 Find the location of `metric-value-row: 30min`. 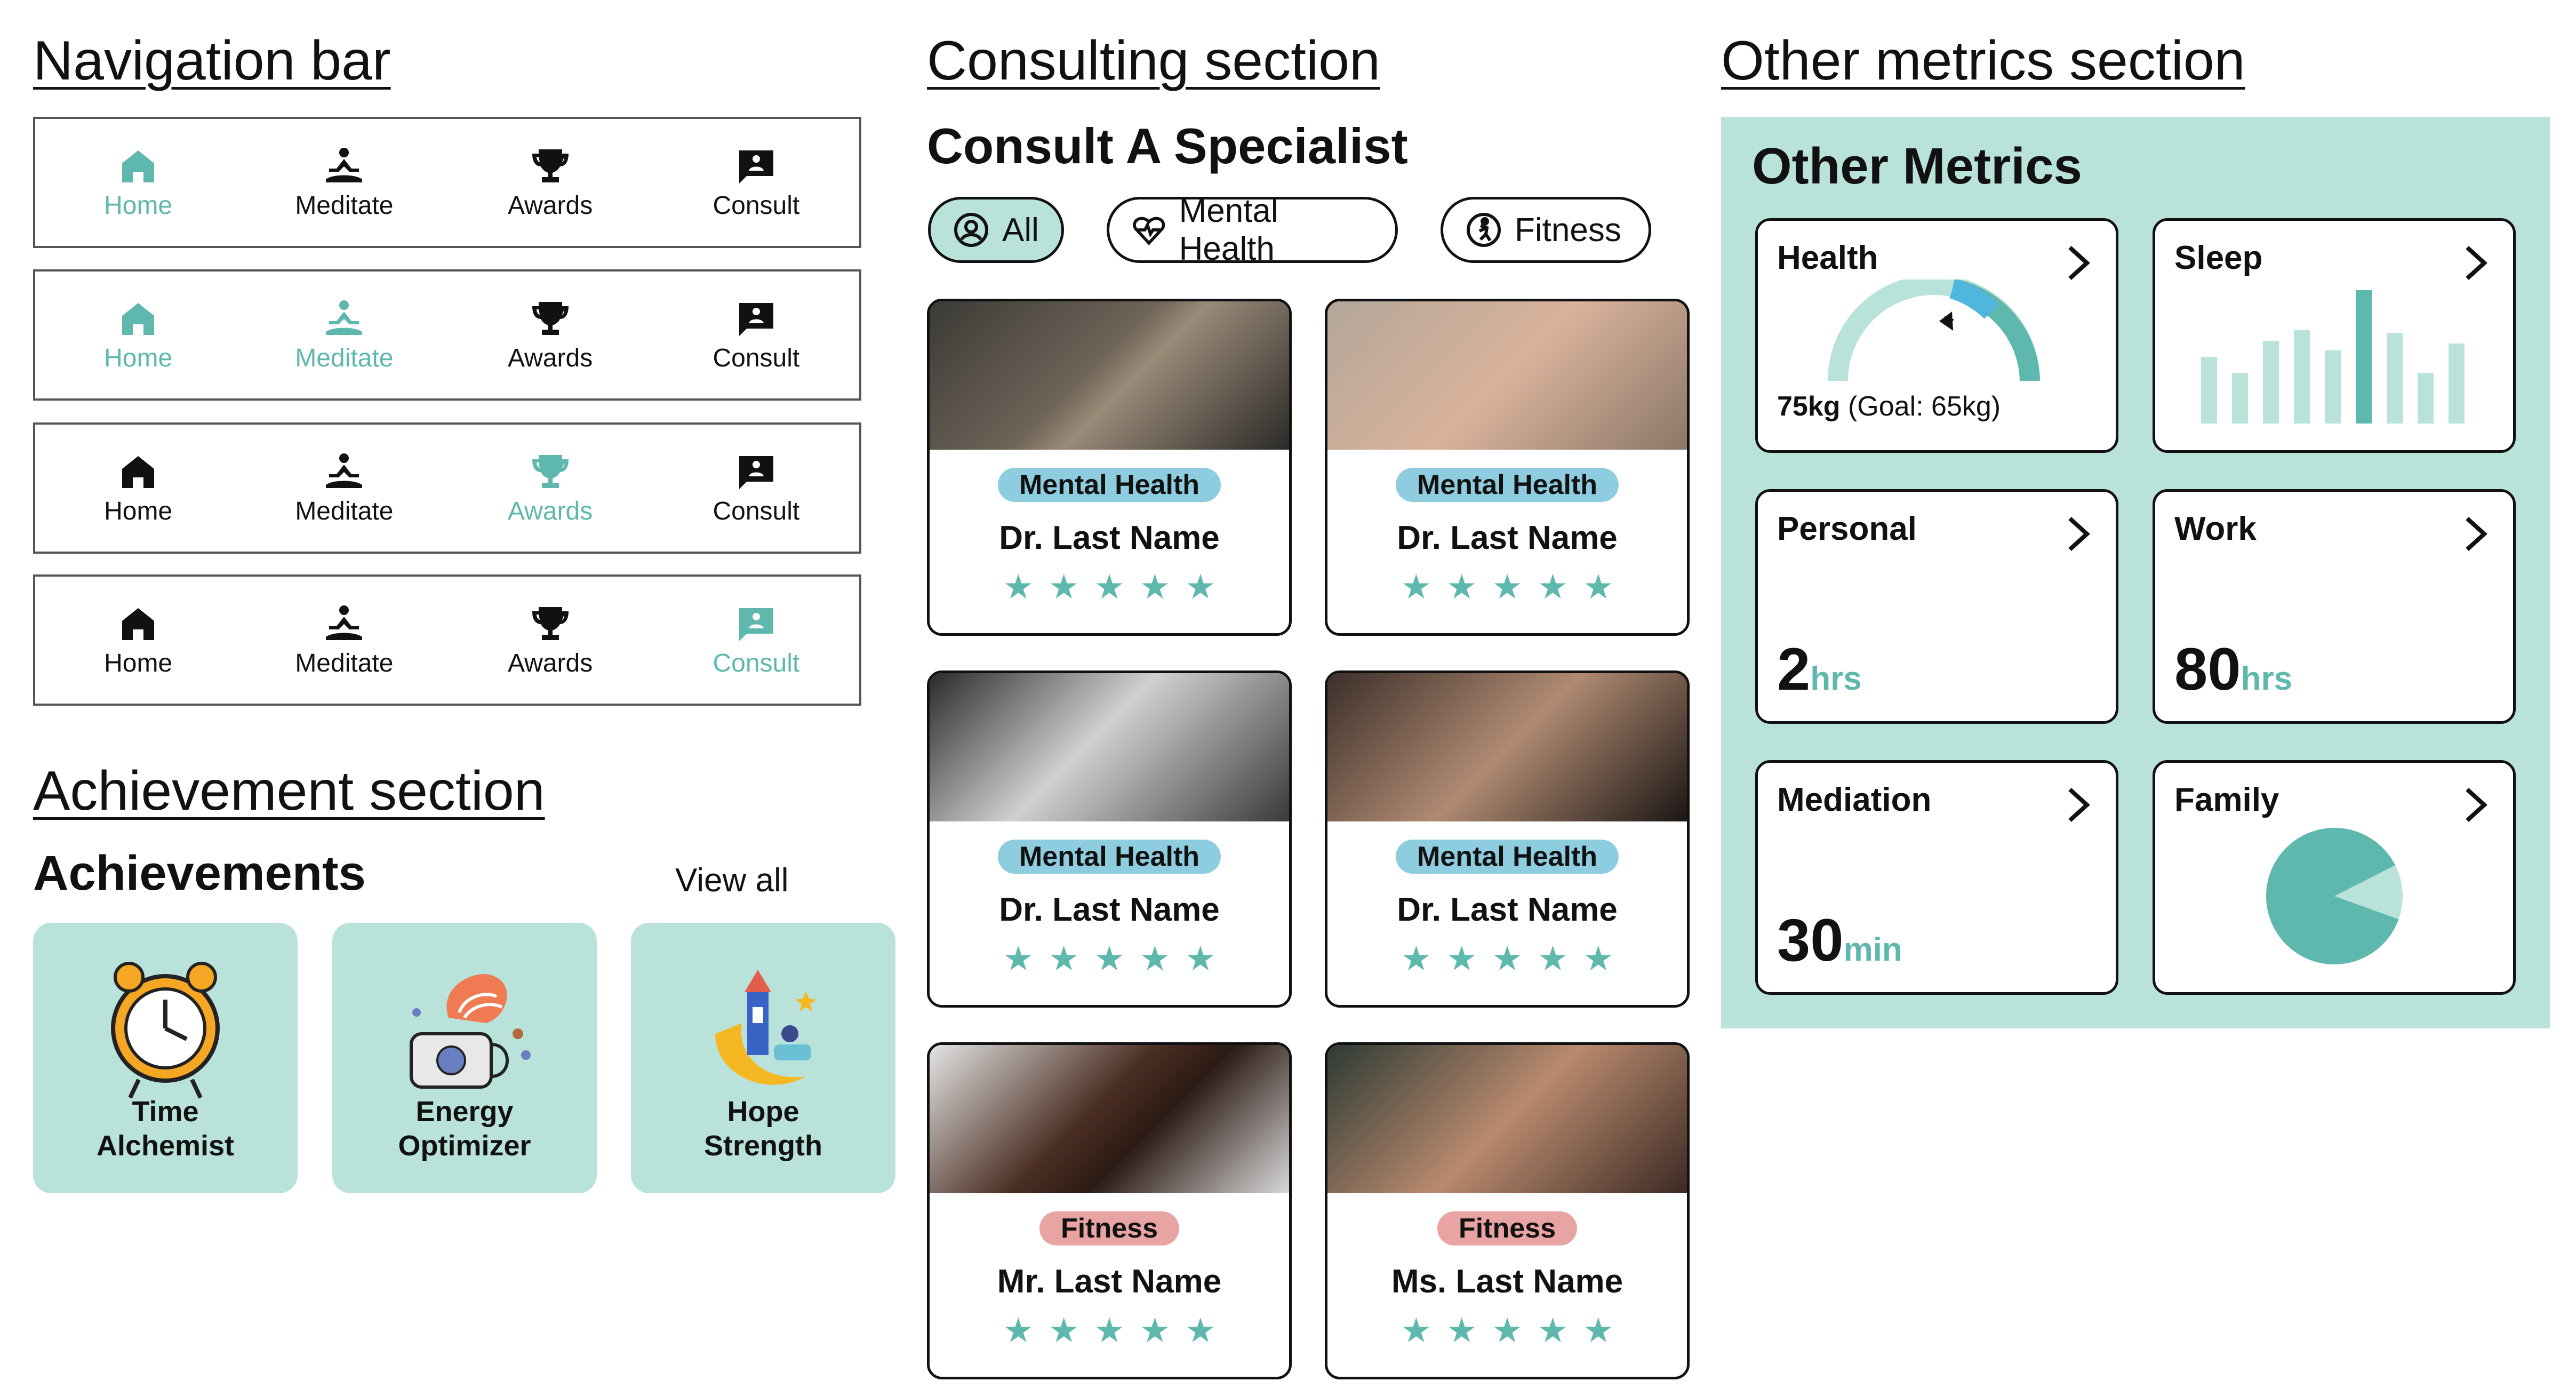

metric-value-row: 30min is located at coordinates (1839, 941).